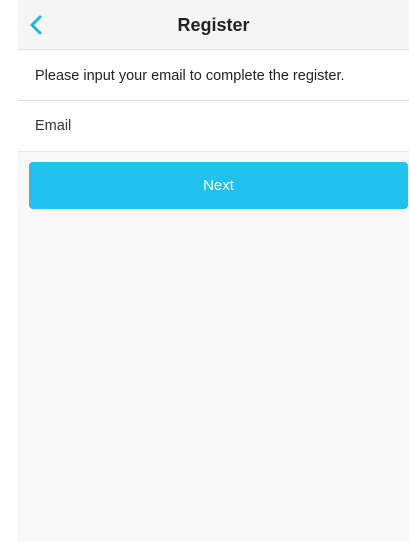  Describe the element at coordinates (9, 271) in the screenshot. I see `left-margin` at that location.